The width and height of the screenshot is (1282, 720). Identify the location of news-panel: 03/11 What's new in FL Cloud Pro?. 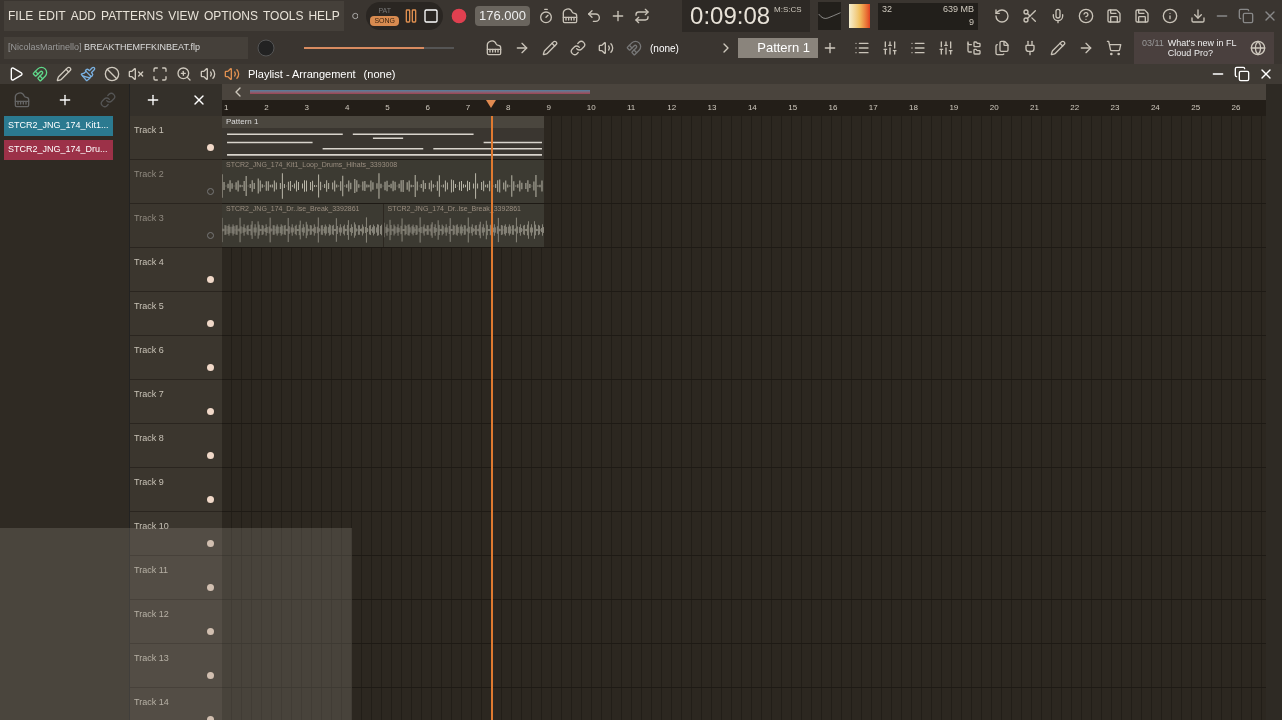
(1204, 48).